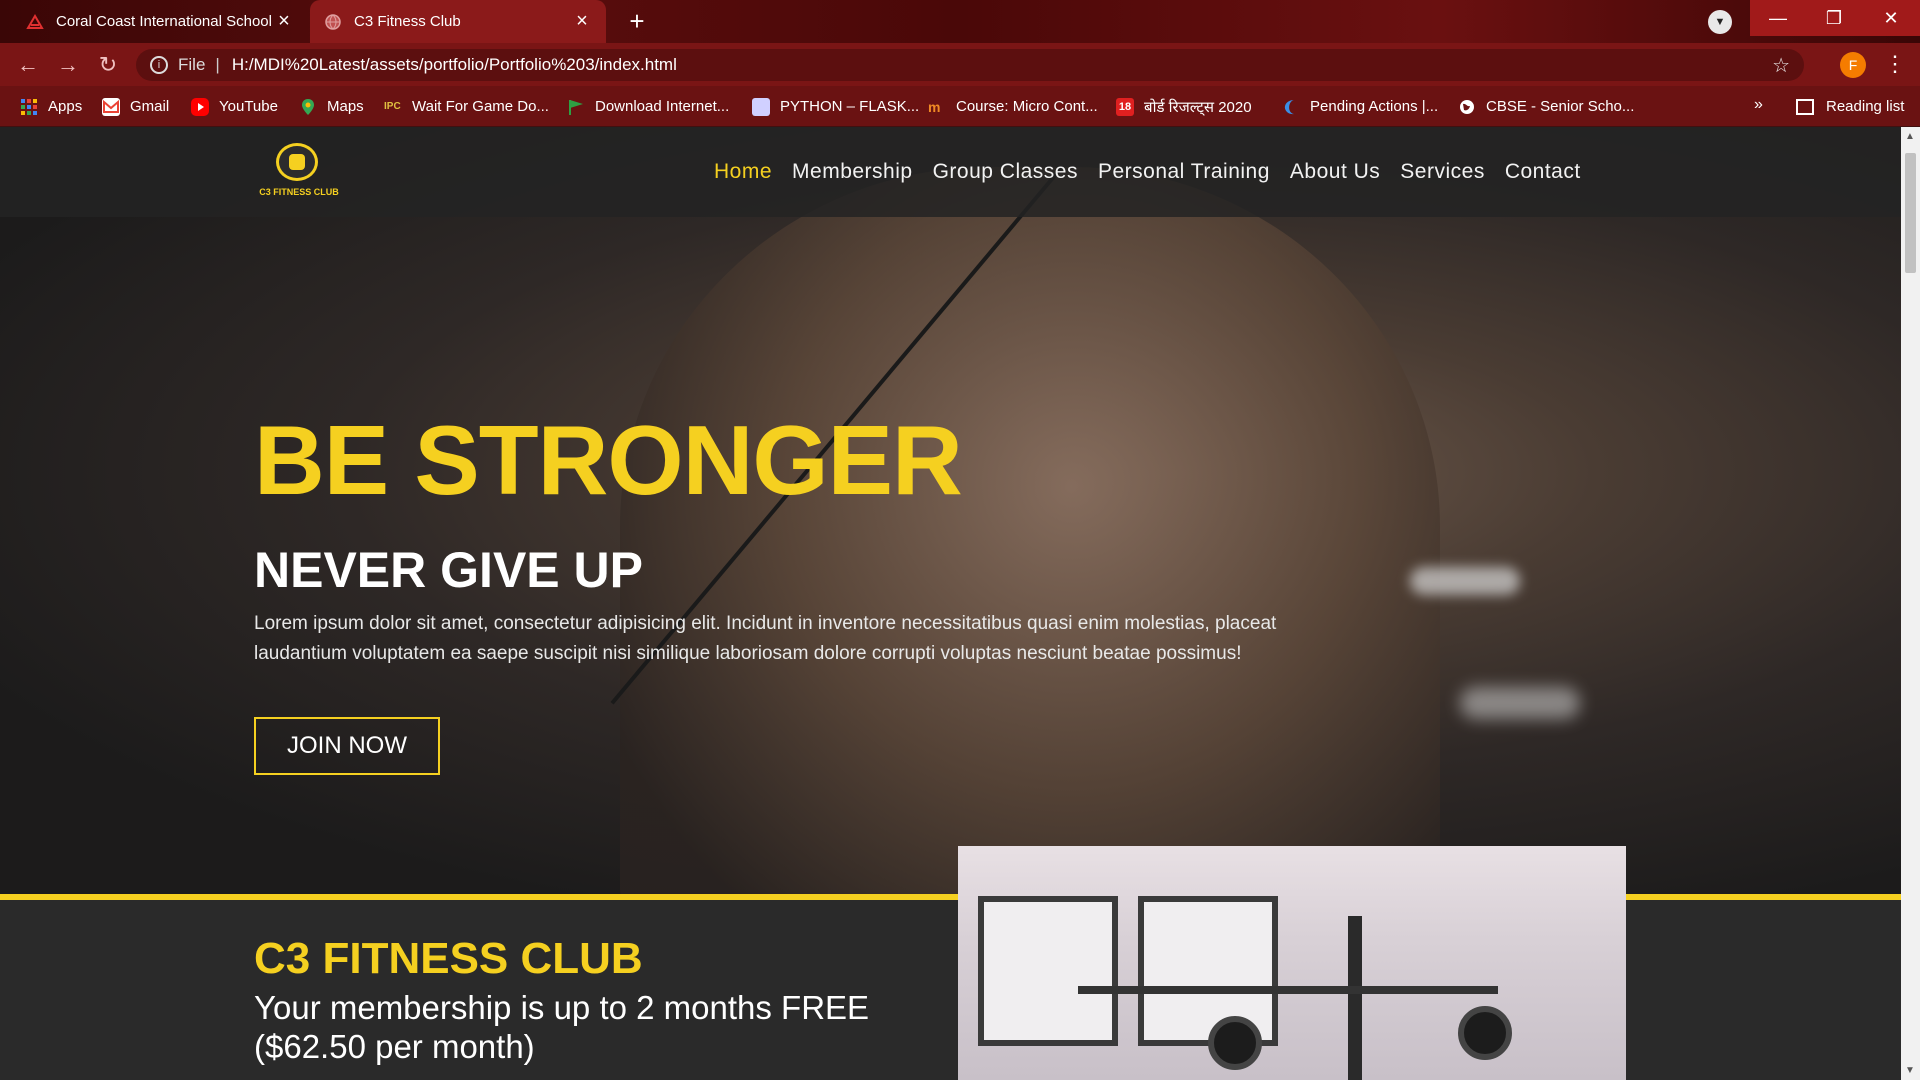 This screenshot has height=1080, width=1920. I want to click on reading-list-label: Reading list, so click(1865, 106).